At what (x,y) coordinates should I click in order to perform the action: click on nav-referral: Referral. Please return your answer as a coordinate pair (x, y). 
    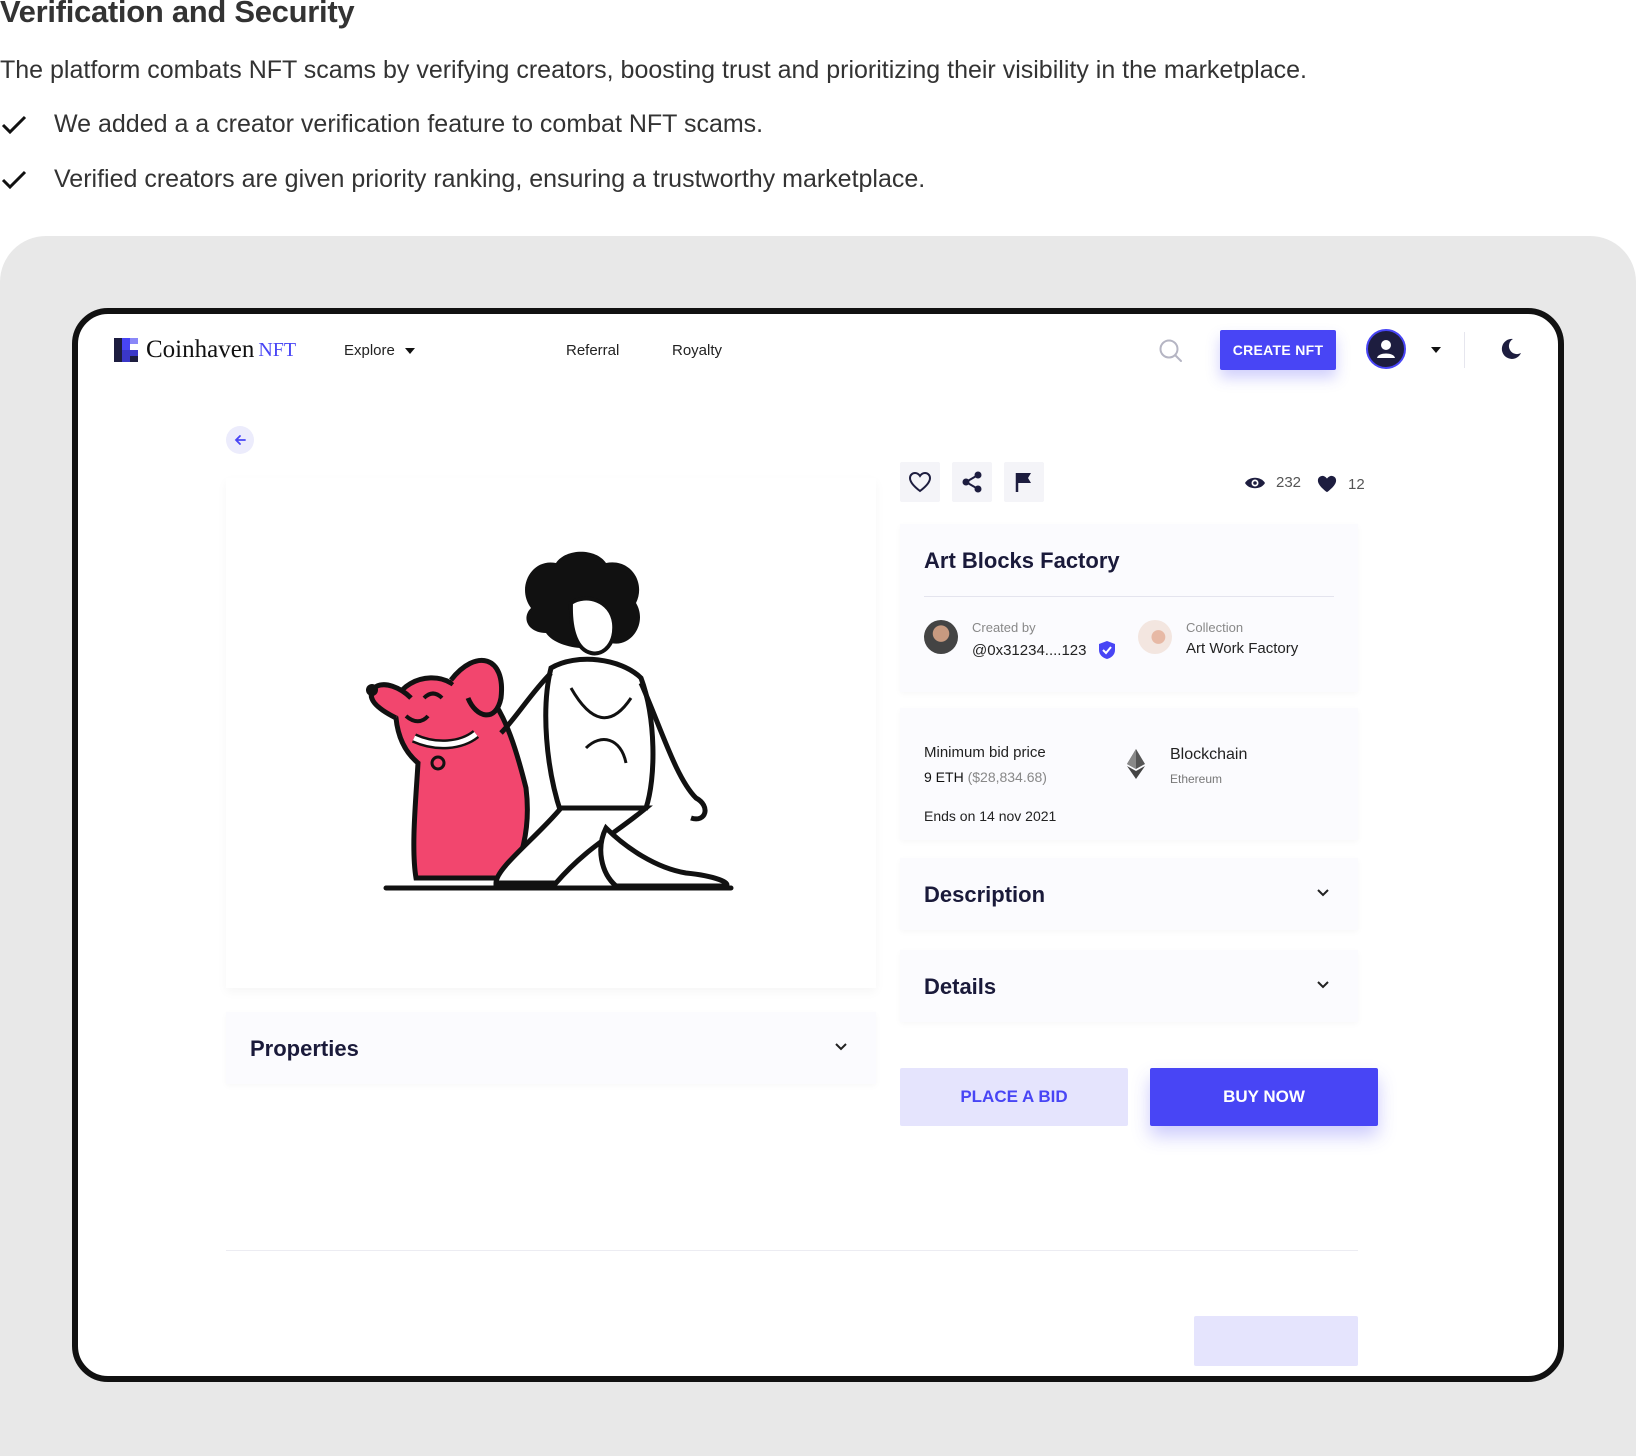
    Looking at the image, I should click on (592, 350).